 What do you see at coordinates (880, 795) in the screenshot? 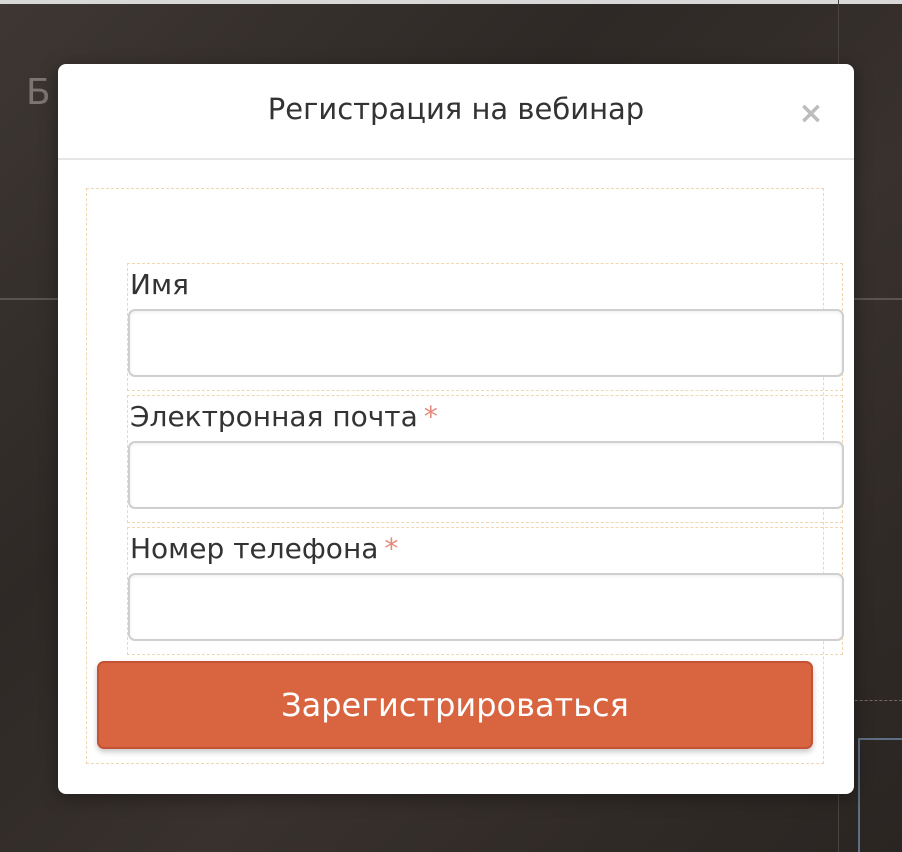
I see `background-frame` at bounding box center [880, 795].